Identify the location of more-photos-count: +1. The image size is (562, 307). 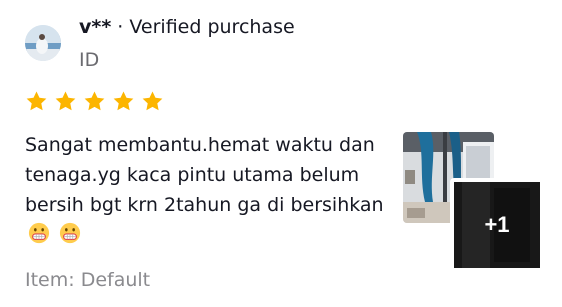
(497, 224).